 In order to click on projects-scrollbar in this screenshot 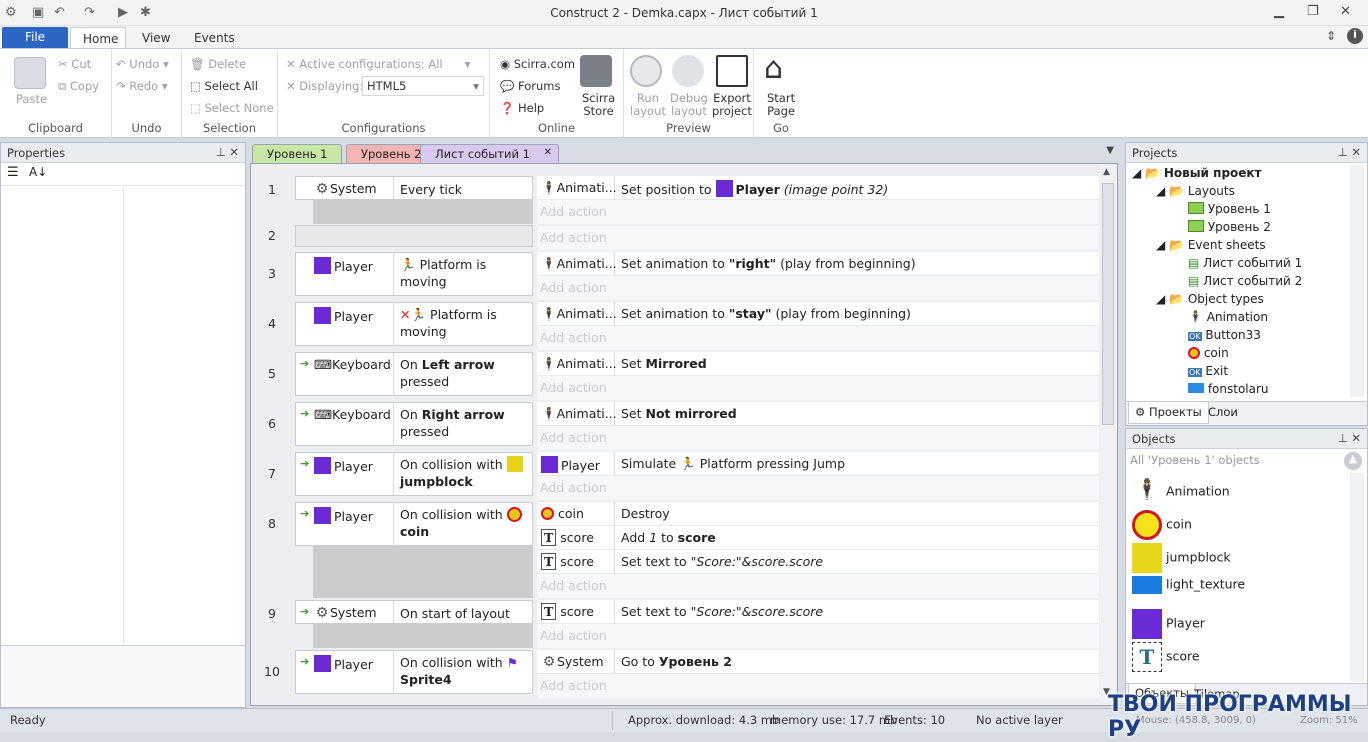, I will do `click(1357, 281)`.